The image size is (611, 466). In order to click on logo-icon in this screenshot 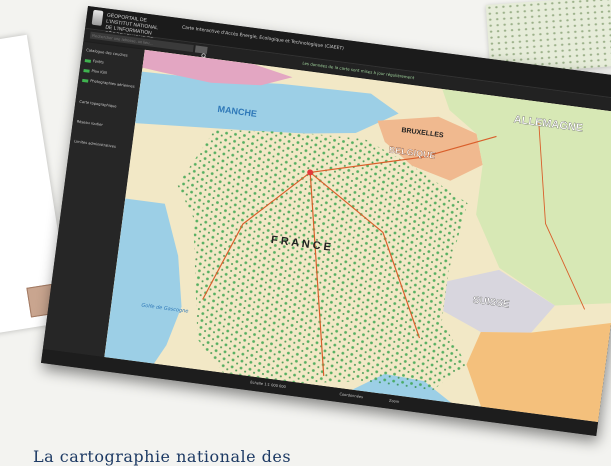, I will do `click(97, 17)`.